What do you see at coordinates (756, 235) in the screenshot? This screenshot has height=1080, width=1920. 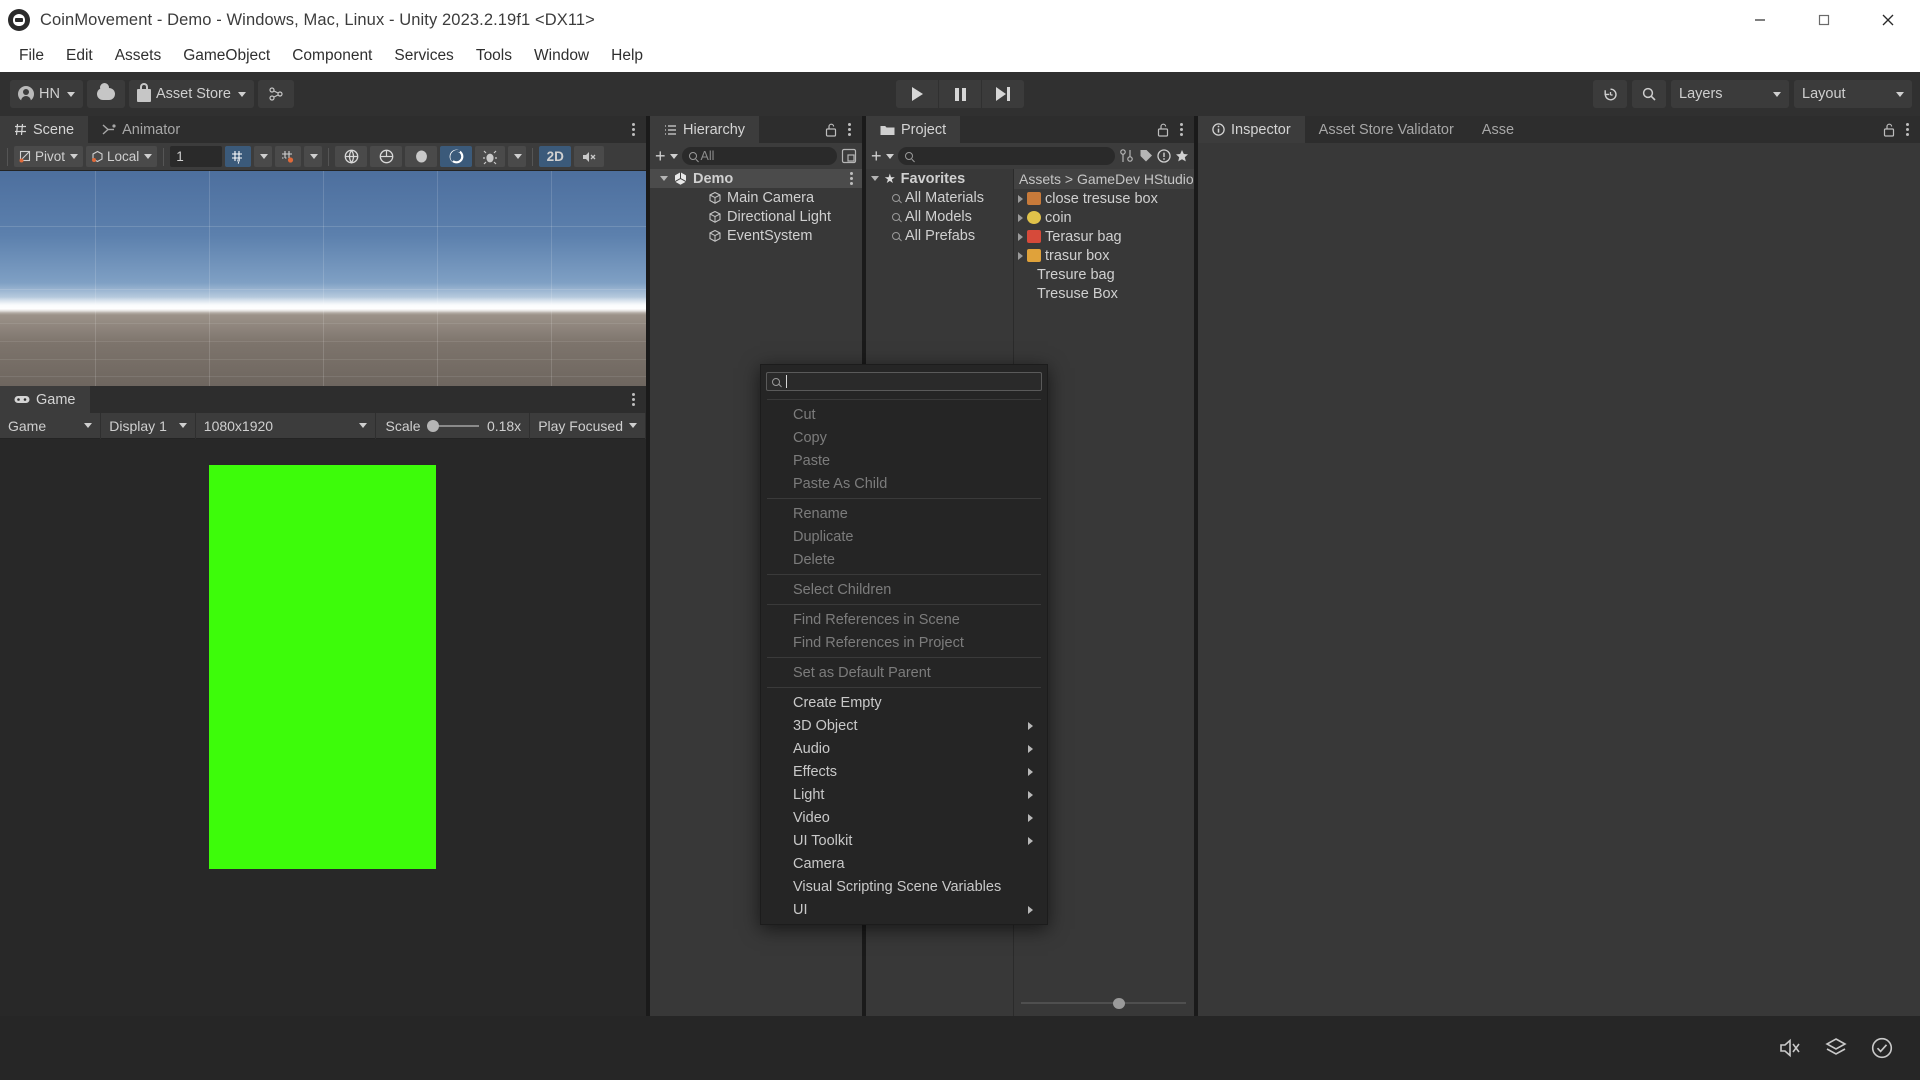 I see `hierarchy-row-eventsystem: EventSystem` at bounding box center [756, 235].